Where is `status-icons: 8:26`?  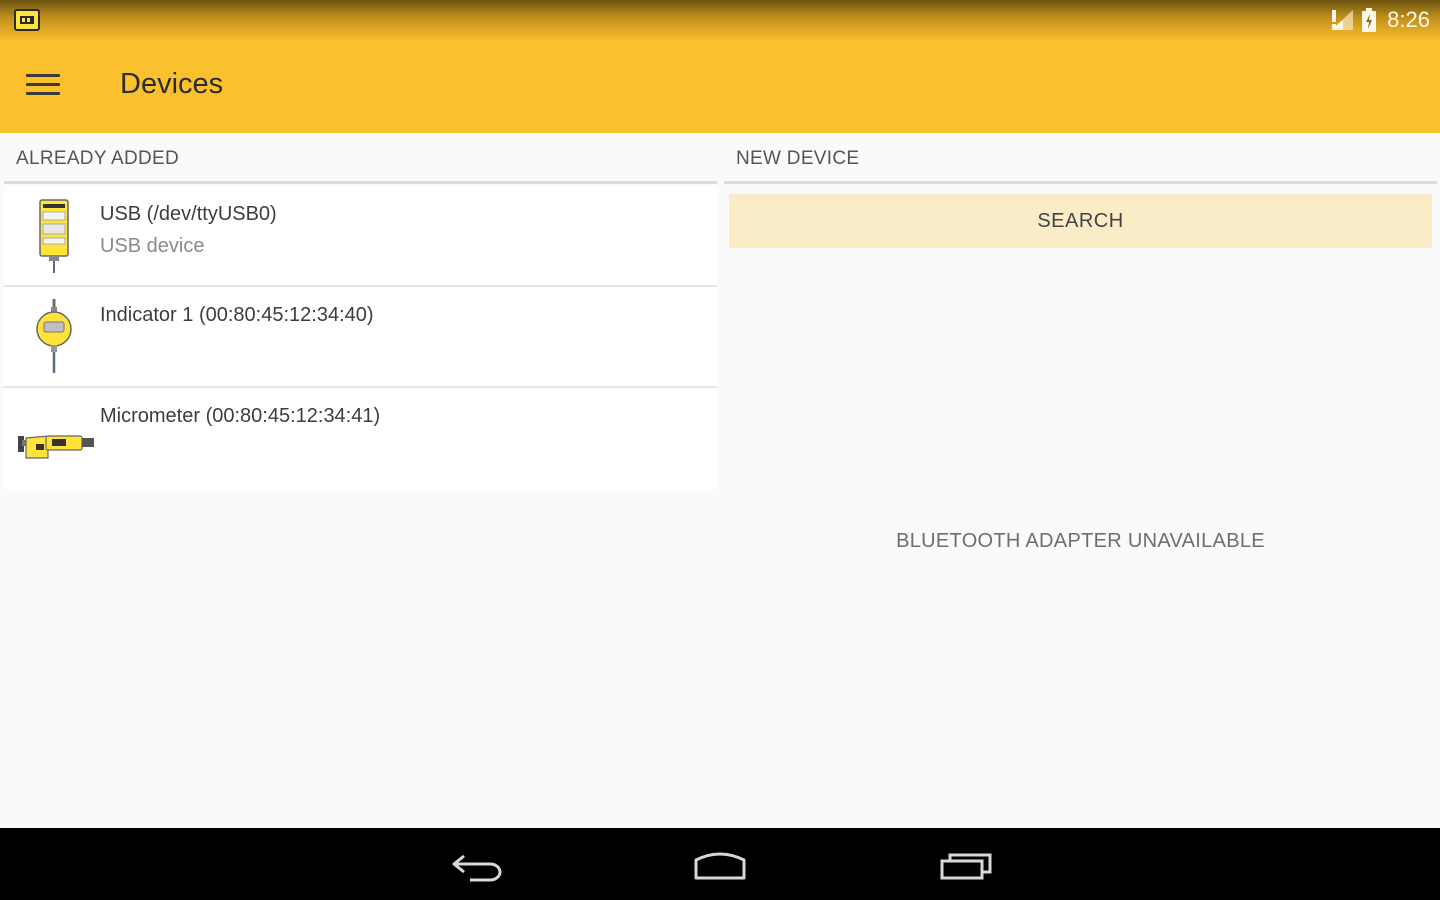
status-icons: 8:26 is located at coordinates (1379, 20).